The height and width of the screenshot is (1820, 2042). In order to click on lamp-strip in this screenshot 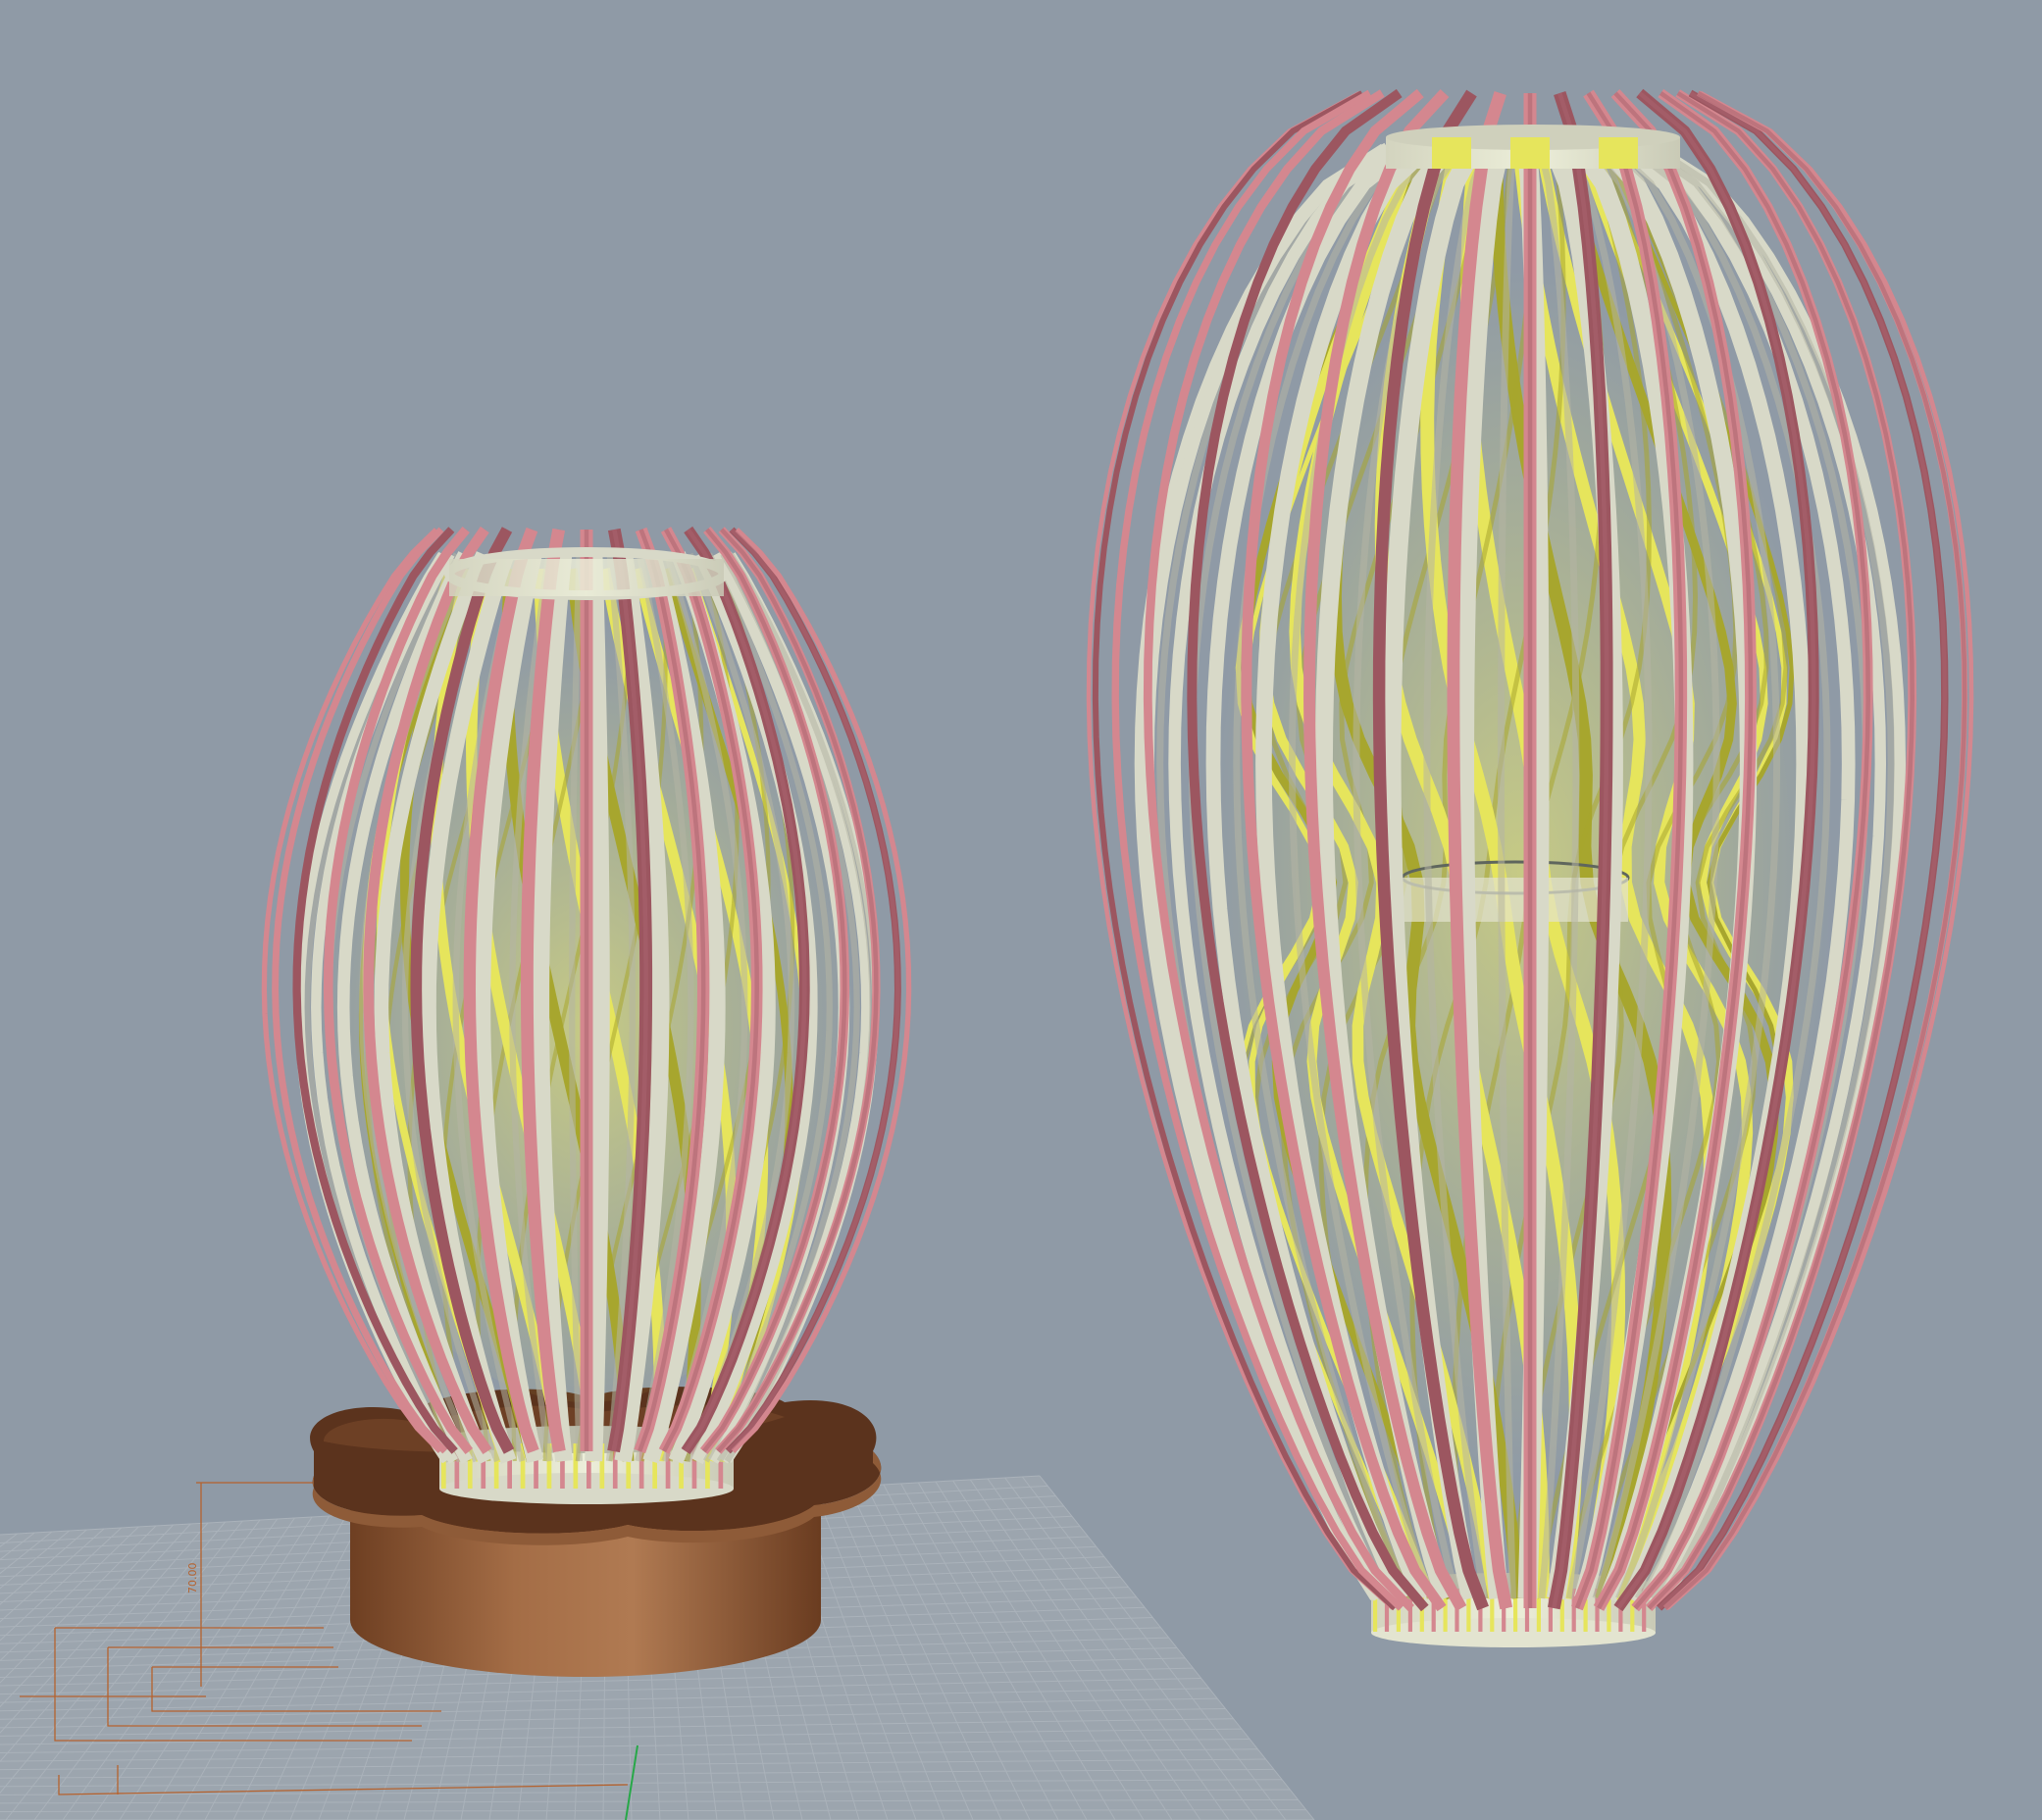, I will do `click(597, 1007)`.